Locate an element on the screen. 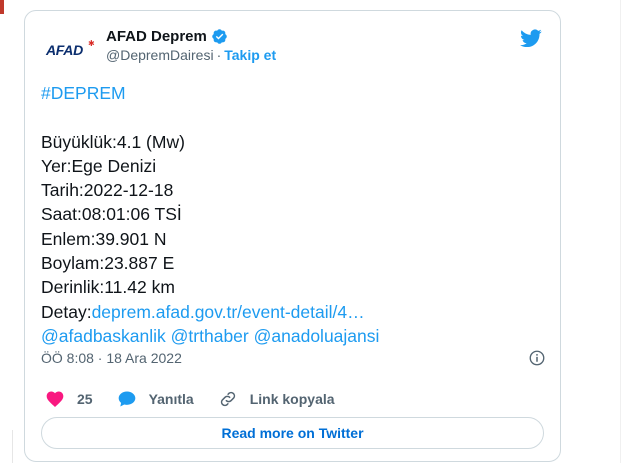  tweet-line-depth: Derinlik:11.42 km is located at coordinates (108, 287).